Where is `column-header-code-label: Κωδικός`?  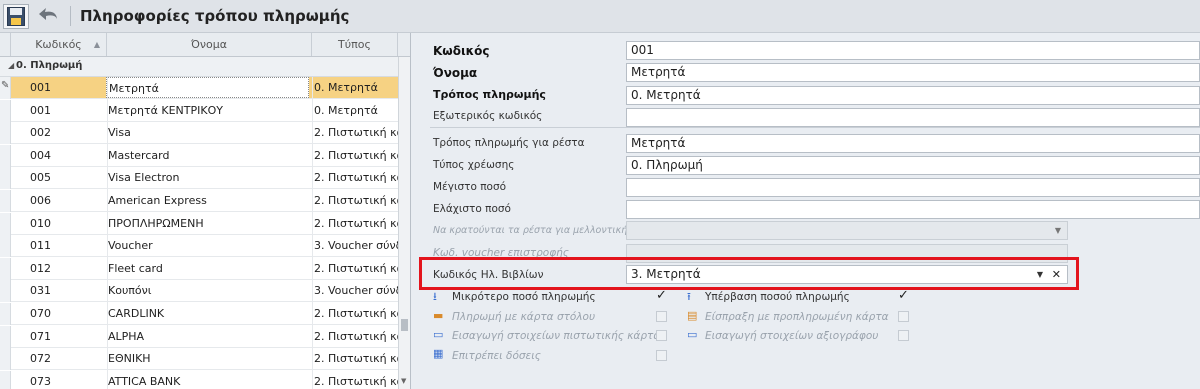
column-header-code-label: Κωδικός is located at coordinates (58, 44).